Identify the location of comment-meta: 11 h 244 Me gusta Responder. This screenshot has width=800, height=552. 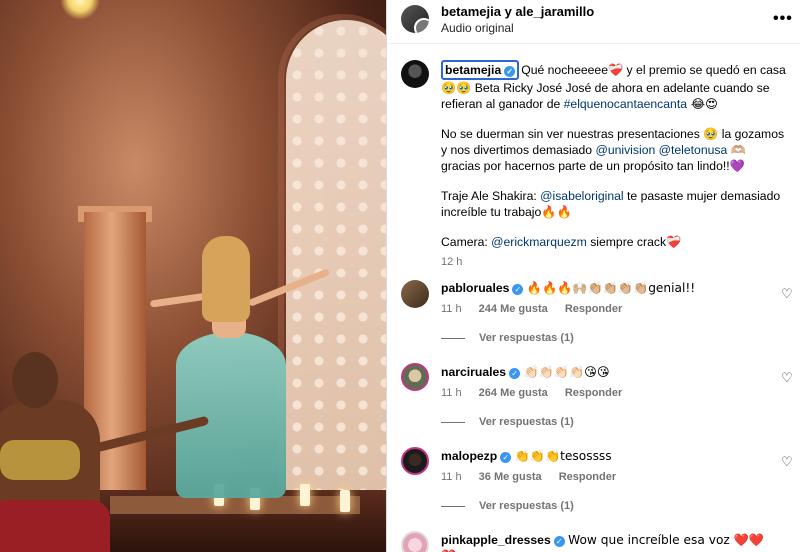
(538, 309).